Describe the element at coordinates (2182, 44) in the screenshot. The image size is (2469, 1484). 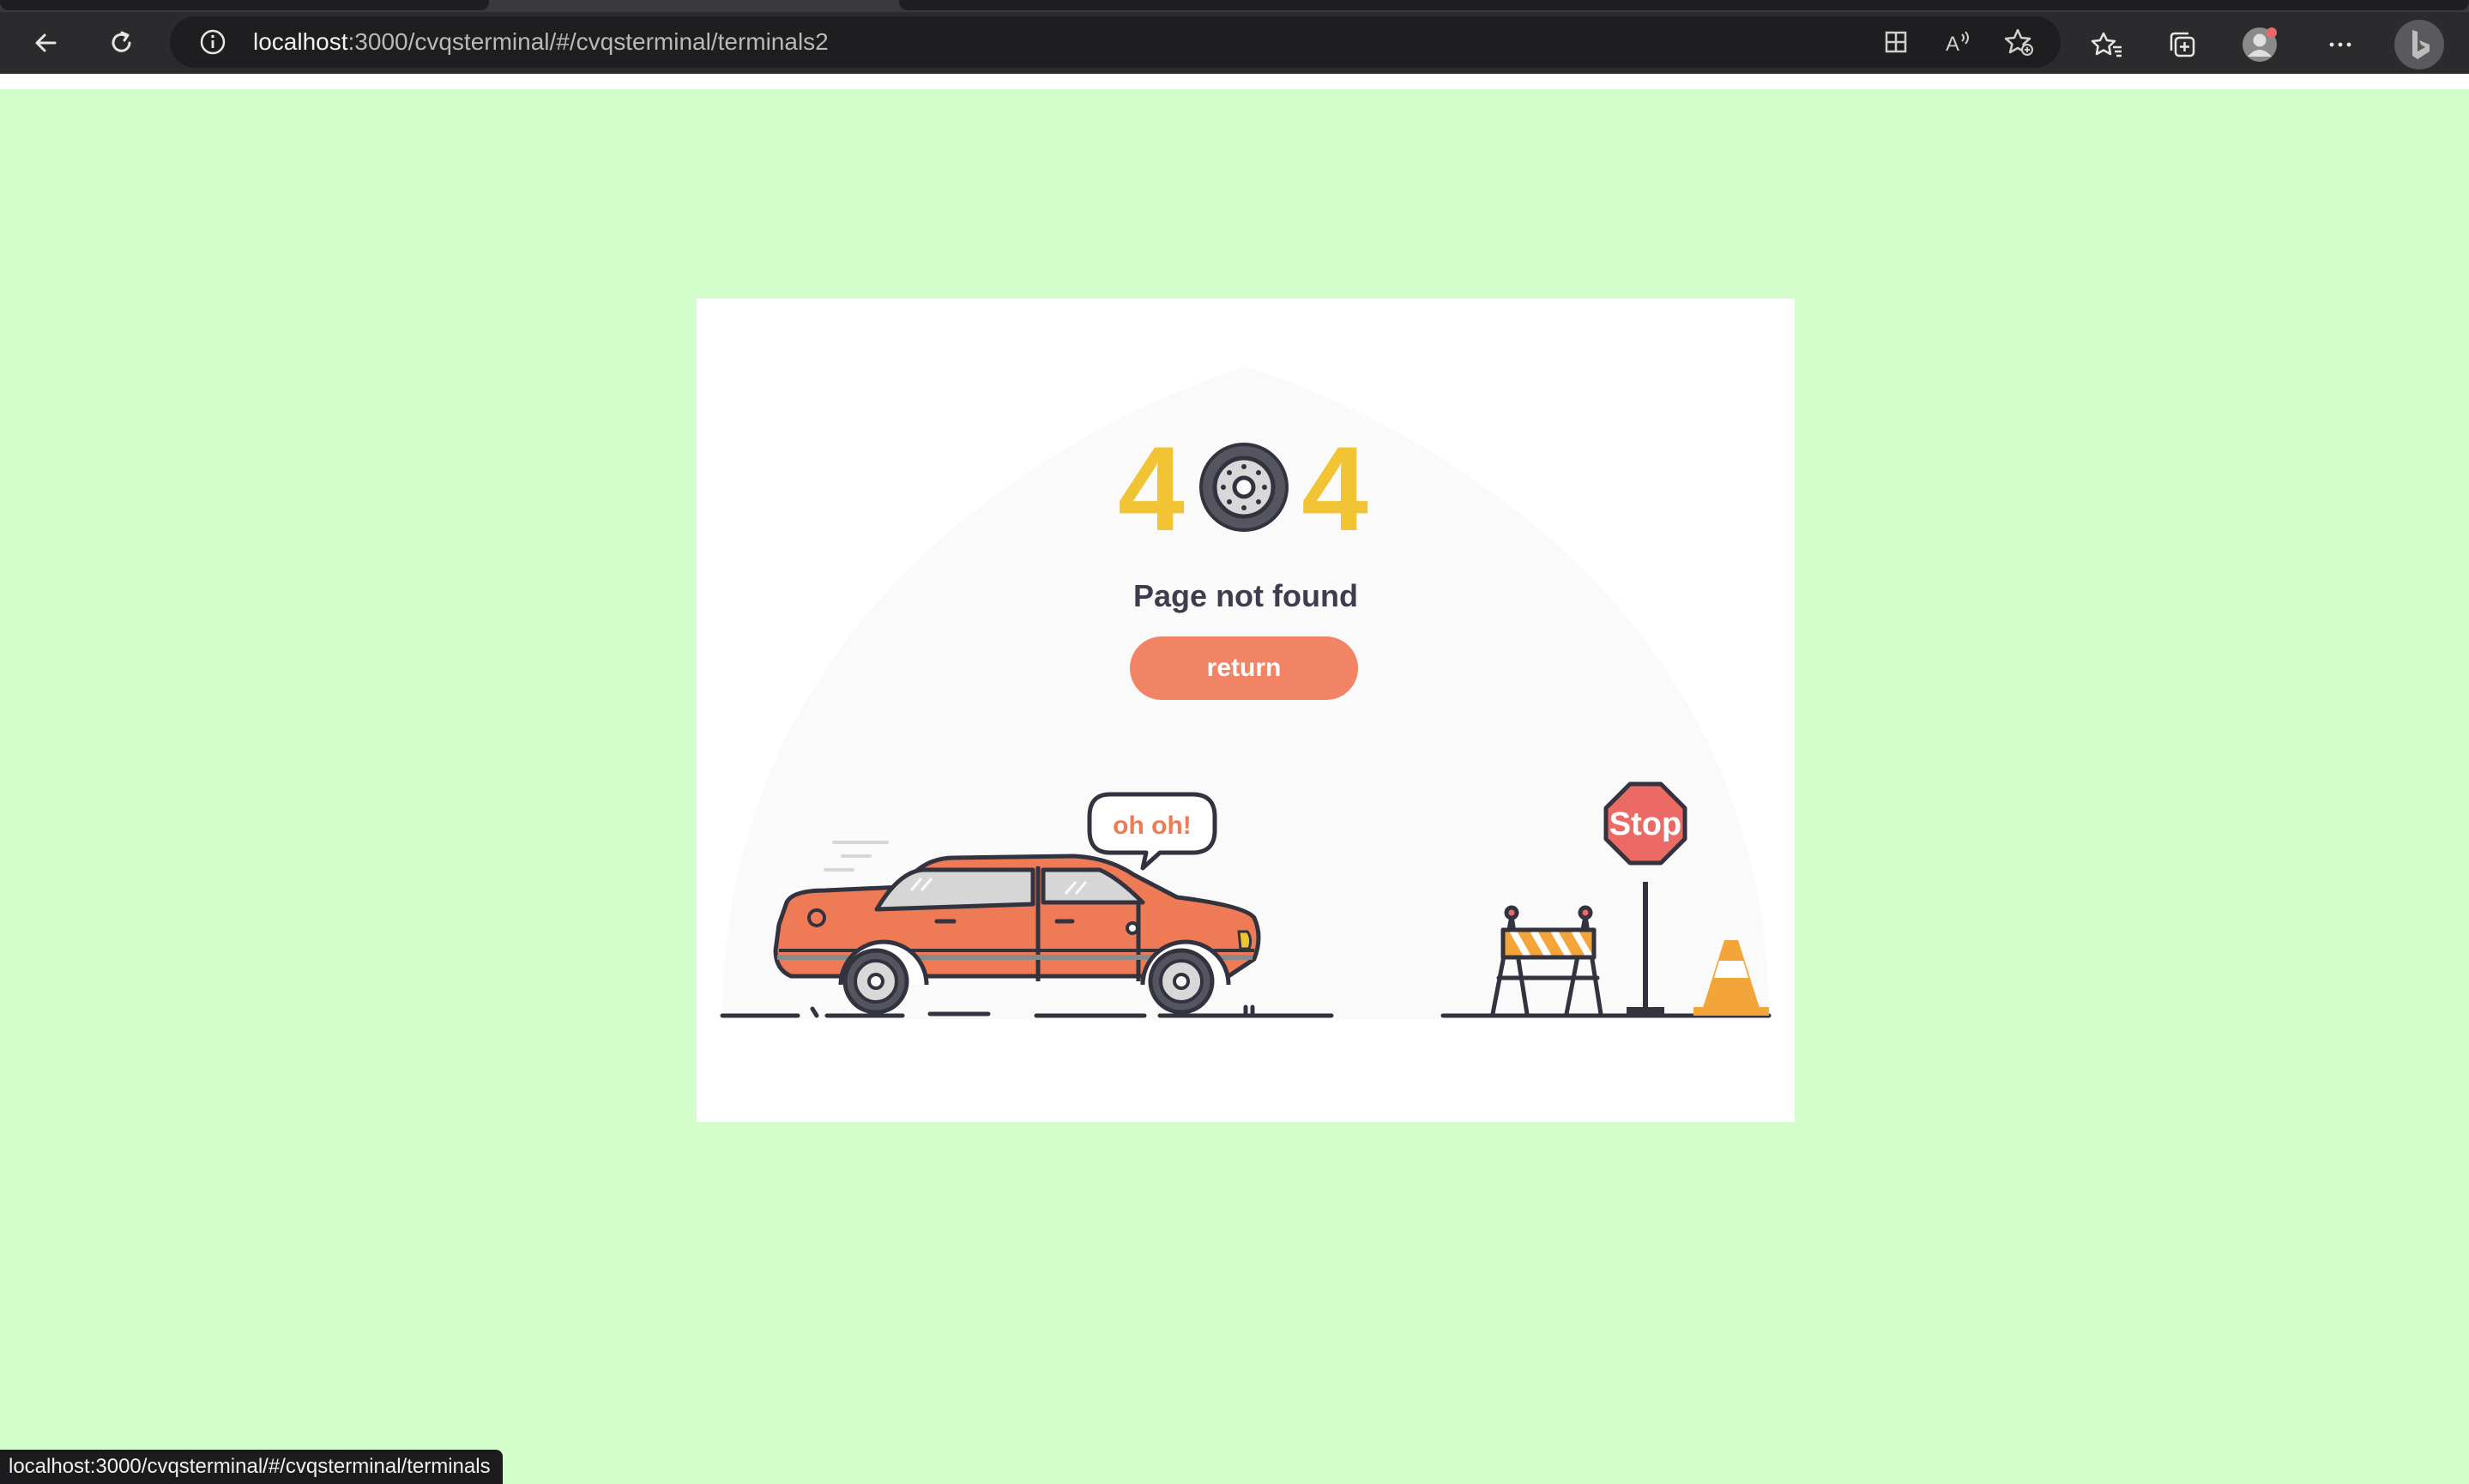
I see `collections-icon` at that location.